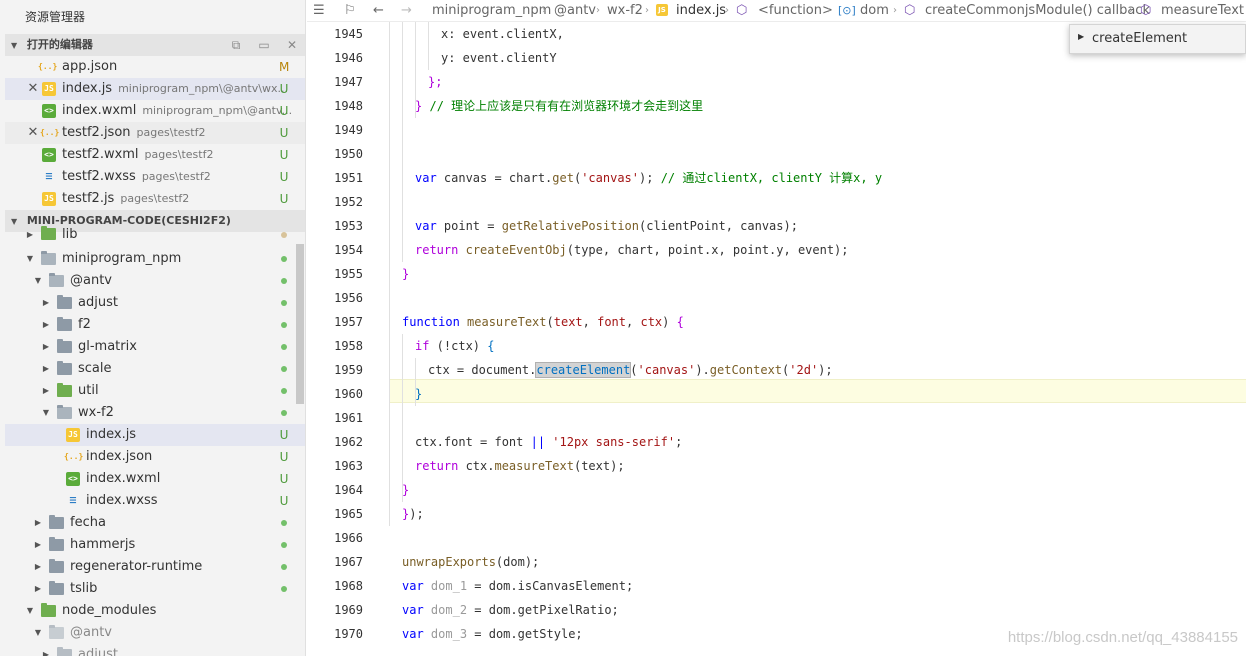  What do you see at coordinates (155, 155) in the screenshot?
I see `open-editor-item: <> testf2.wxml pages\testf2 U` at bounding box center [155, 155].